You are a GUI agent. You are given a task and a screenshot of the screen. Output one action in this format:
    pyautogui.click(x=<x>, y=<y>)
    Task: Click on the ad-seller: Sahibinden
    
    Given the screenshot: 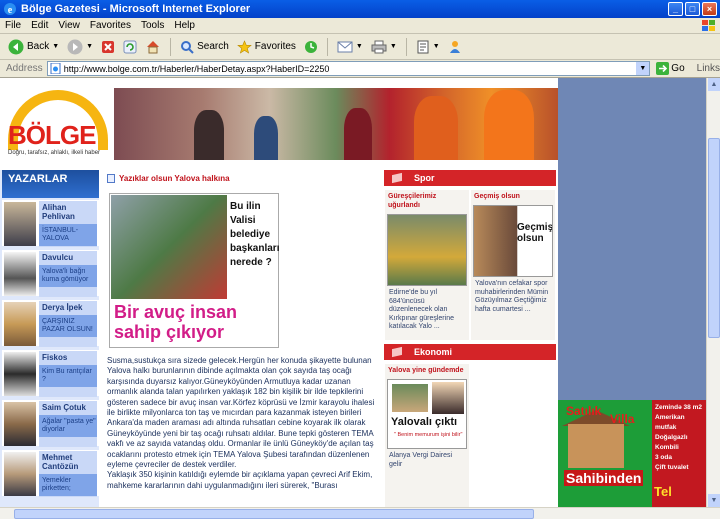 What is the action you would take?
    pyautogui.click(x=604, y=478)
    